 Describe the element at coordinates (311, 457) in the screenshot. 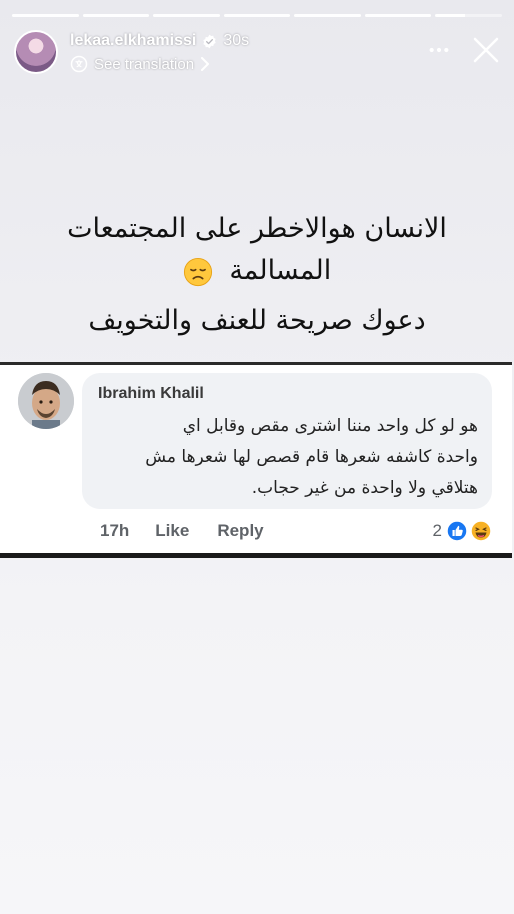

I see `comment-text-line: واحدة كاشفه شعرها قام قصص لها شعرها مش` at that location.